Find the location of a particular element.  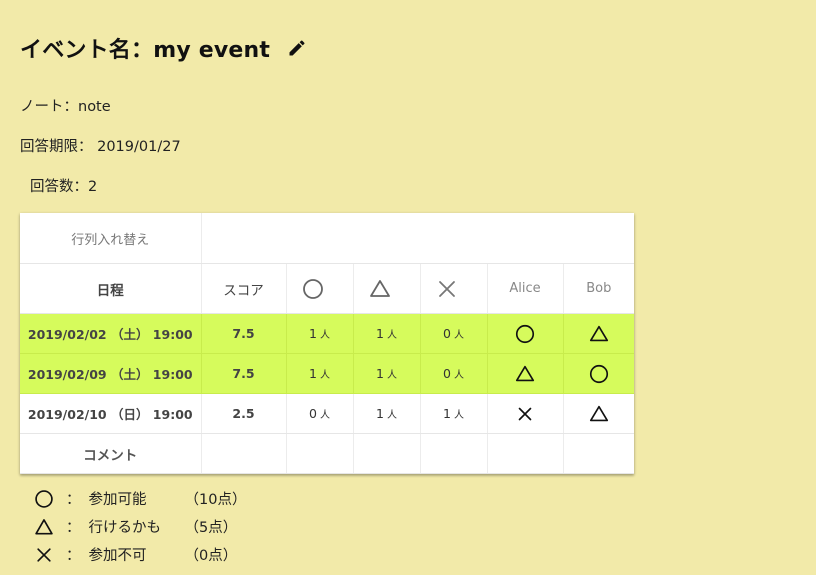

legend-points: （10点） is located at coordinates (215, 500).